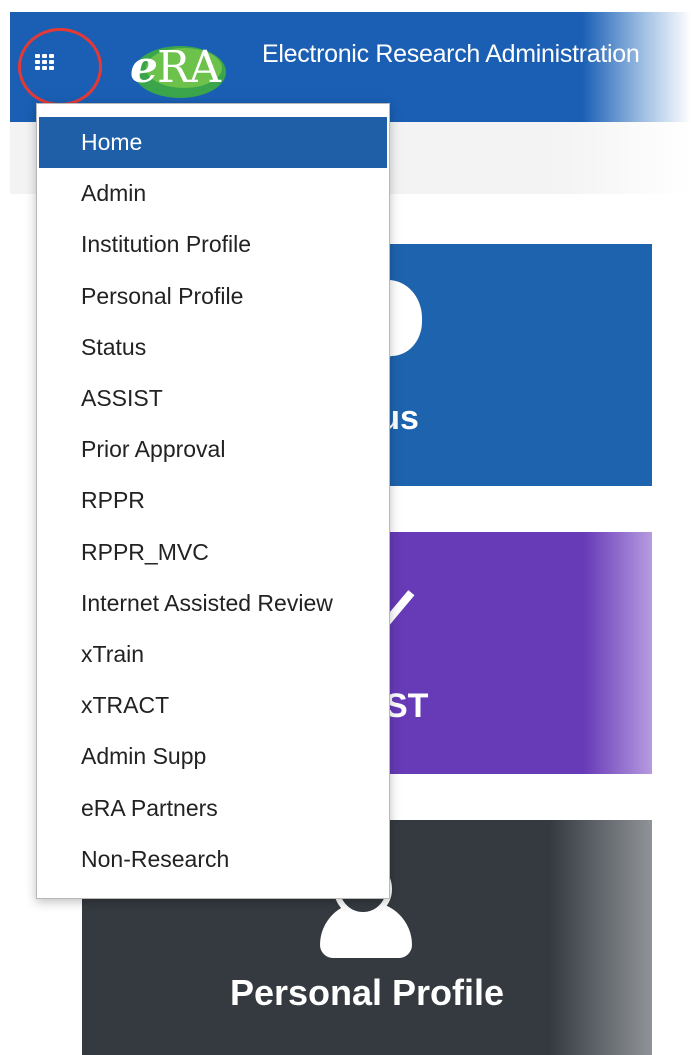  Describe the element at coordinates (213, 193) in the screenshot. I see `menu-item-admin: Admin` at that location.